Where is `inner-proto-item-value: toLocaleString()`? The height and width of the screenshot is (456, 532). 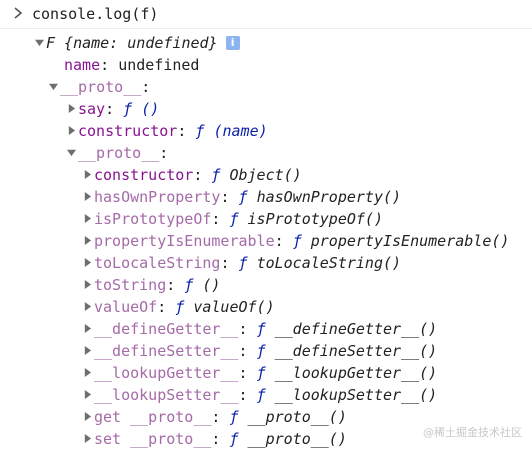
inner-proto-item-value: toLocaleString() is located at coordinates (329, 263).